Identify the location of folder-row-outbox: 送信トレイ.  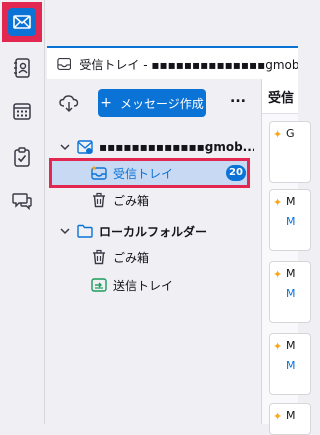
(154, 285).